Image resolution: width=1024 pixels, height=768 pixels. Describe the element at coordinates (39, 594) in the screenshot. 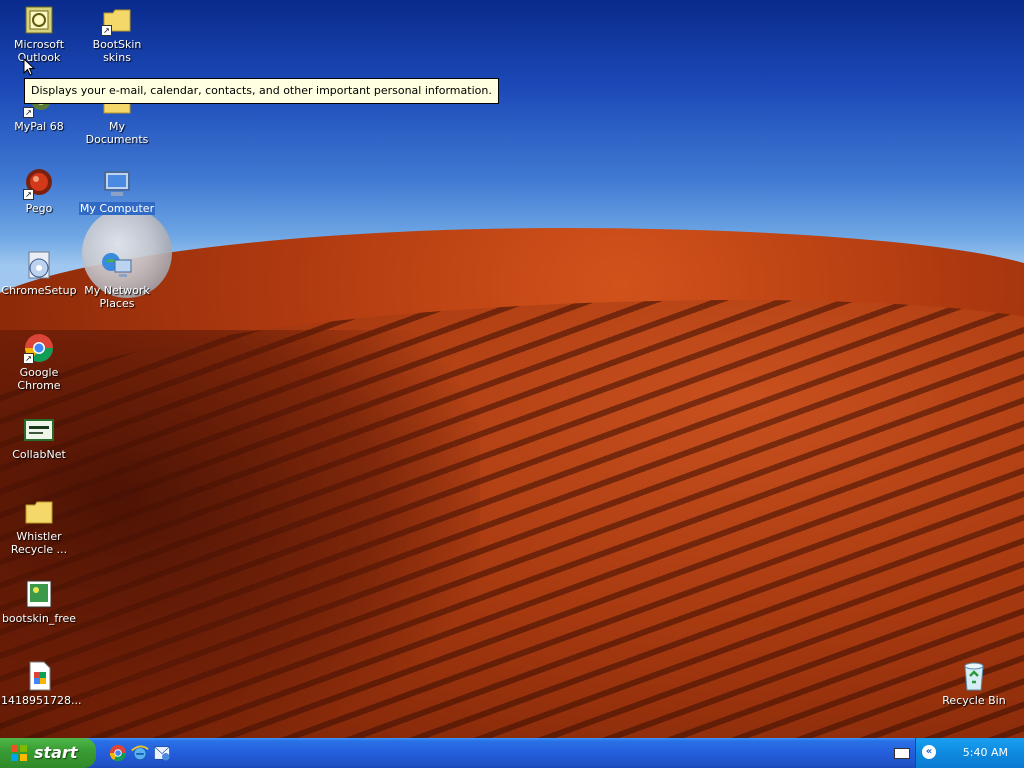

I see `image-icon` at that location.